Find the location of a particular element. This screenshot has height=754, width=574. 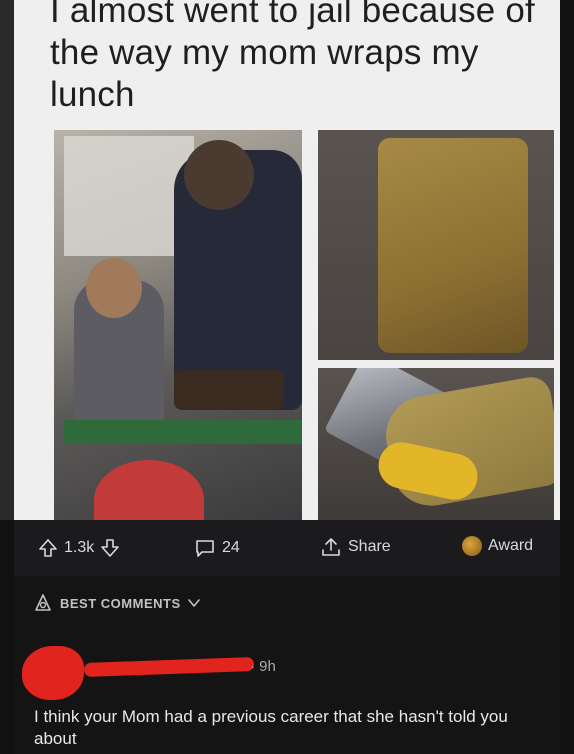

vote-count: 1.3k is located at coordinates (79, 547).